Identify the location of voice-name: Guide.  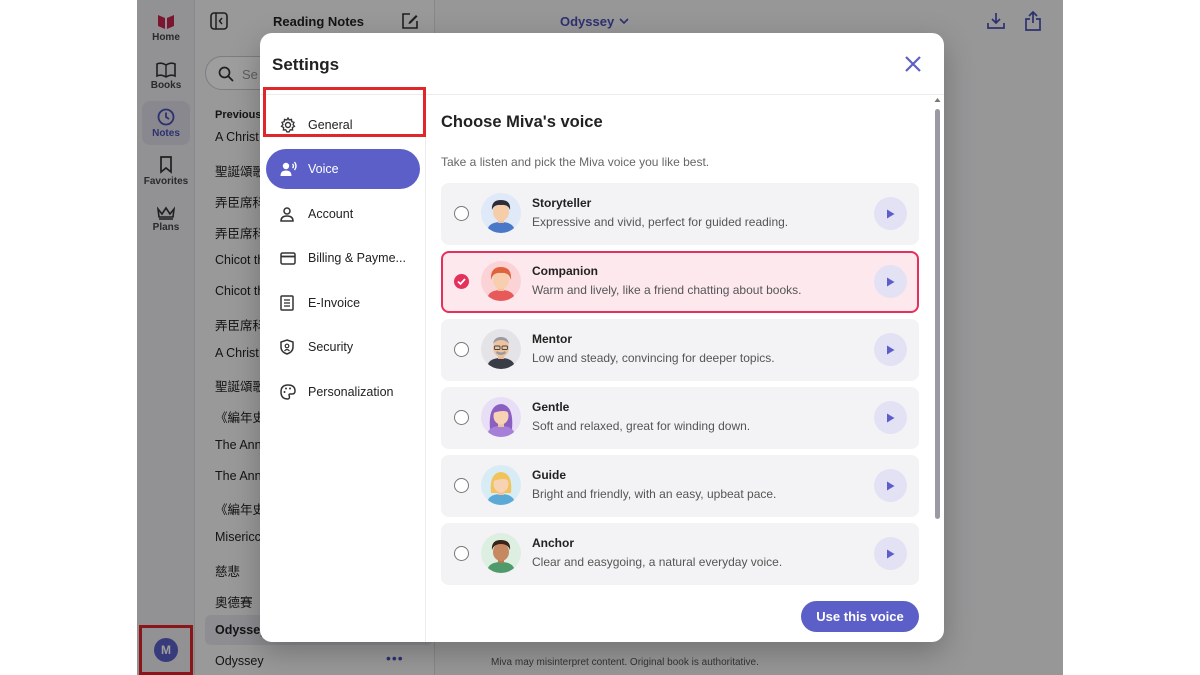
(549, 475).